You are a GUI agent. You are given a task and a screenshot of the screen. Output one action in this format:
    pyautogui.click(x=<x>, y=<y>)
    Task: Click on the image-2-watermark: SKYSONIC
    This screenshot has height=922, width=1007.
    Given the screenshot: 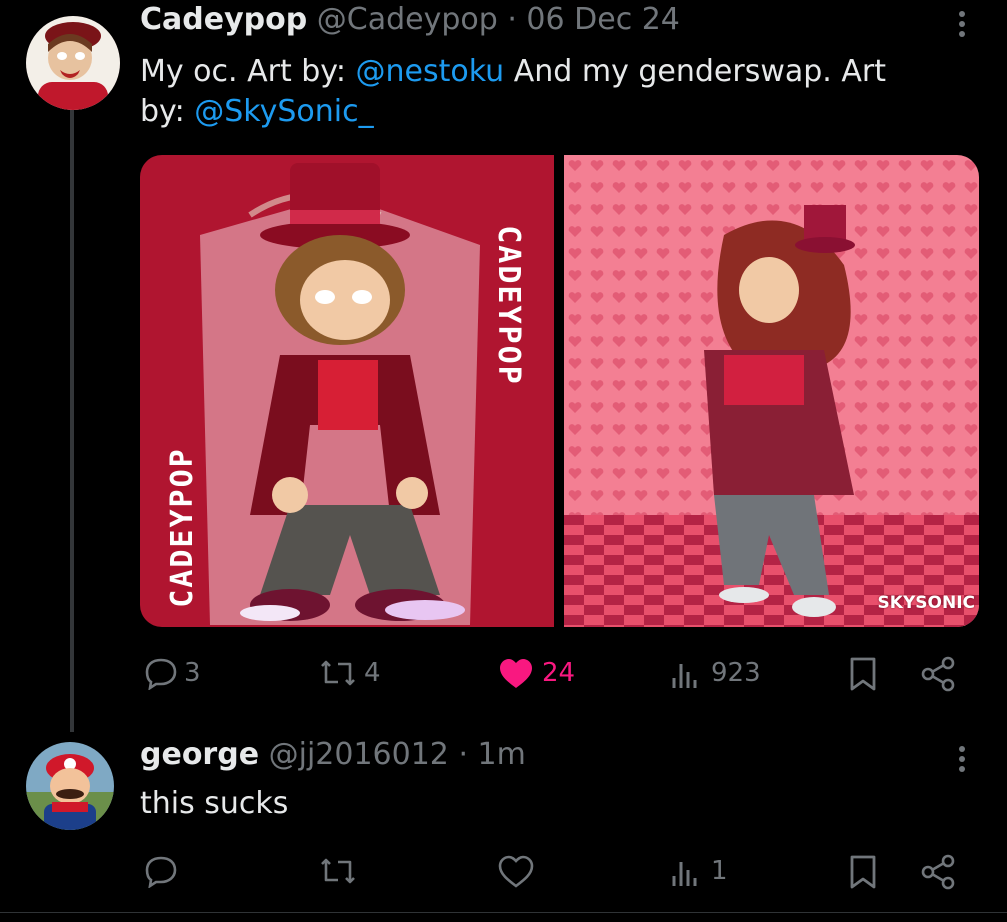 What is the action you would take?
    pyautogui.click(x=926, y=603)
    